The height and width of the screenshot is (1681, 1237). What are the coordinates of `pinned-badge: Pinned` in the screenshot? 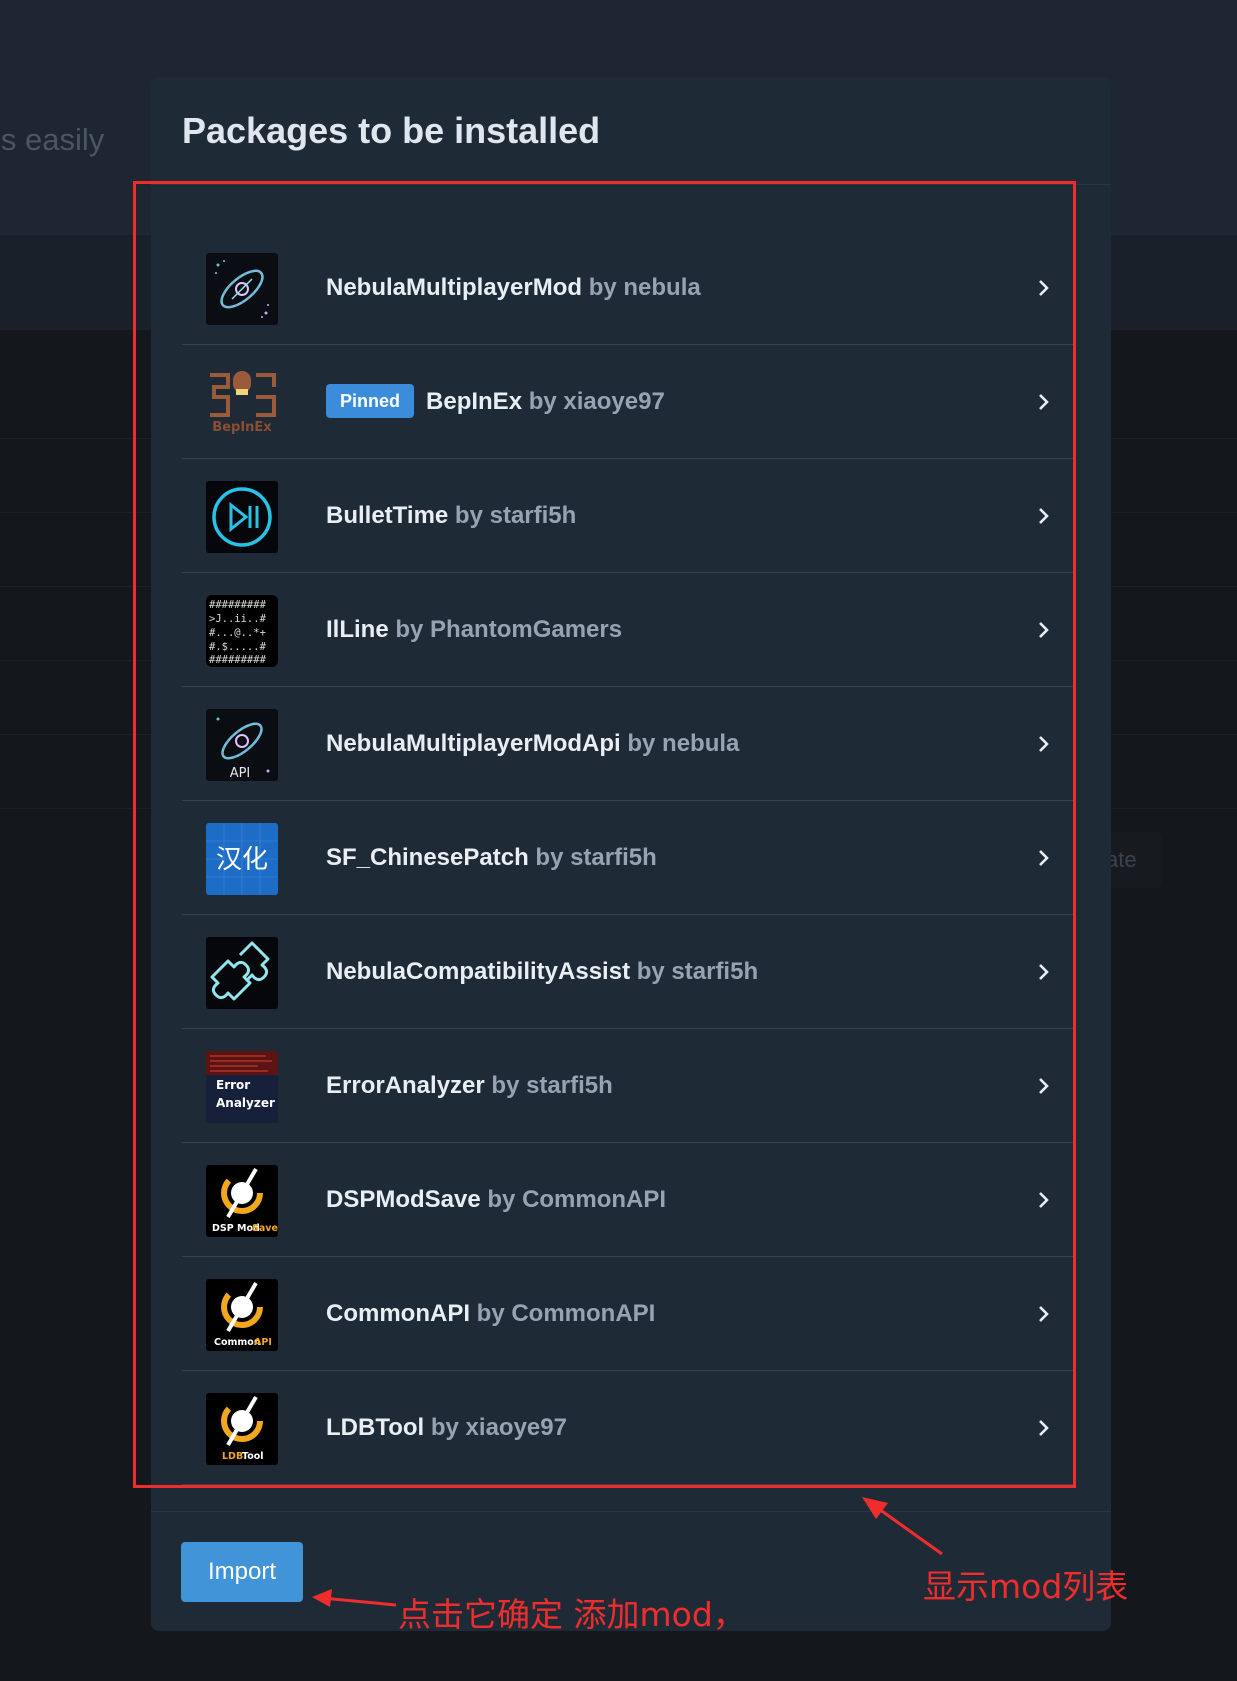 It's located at (370, 400).